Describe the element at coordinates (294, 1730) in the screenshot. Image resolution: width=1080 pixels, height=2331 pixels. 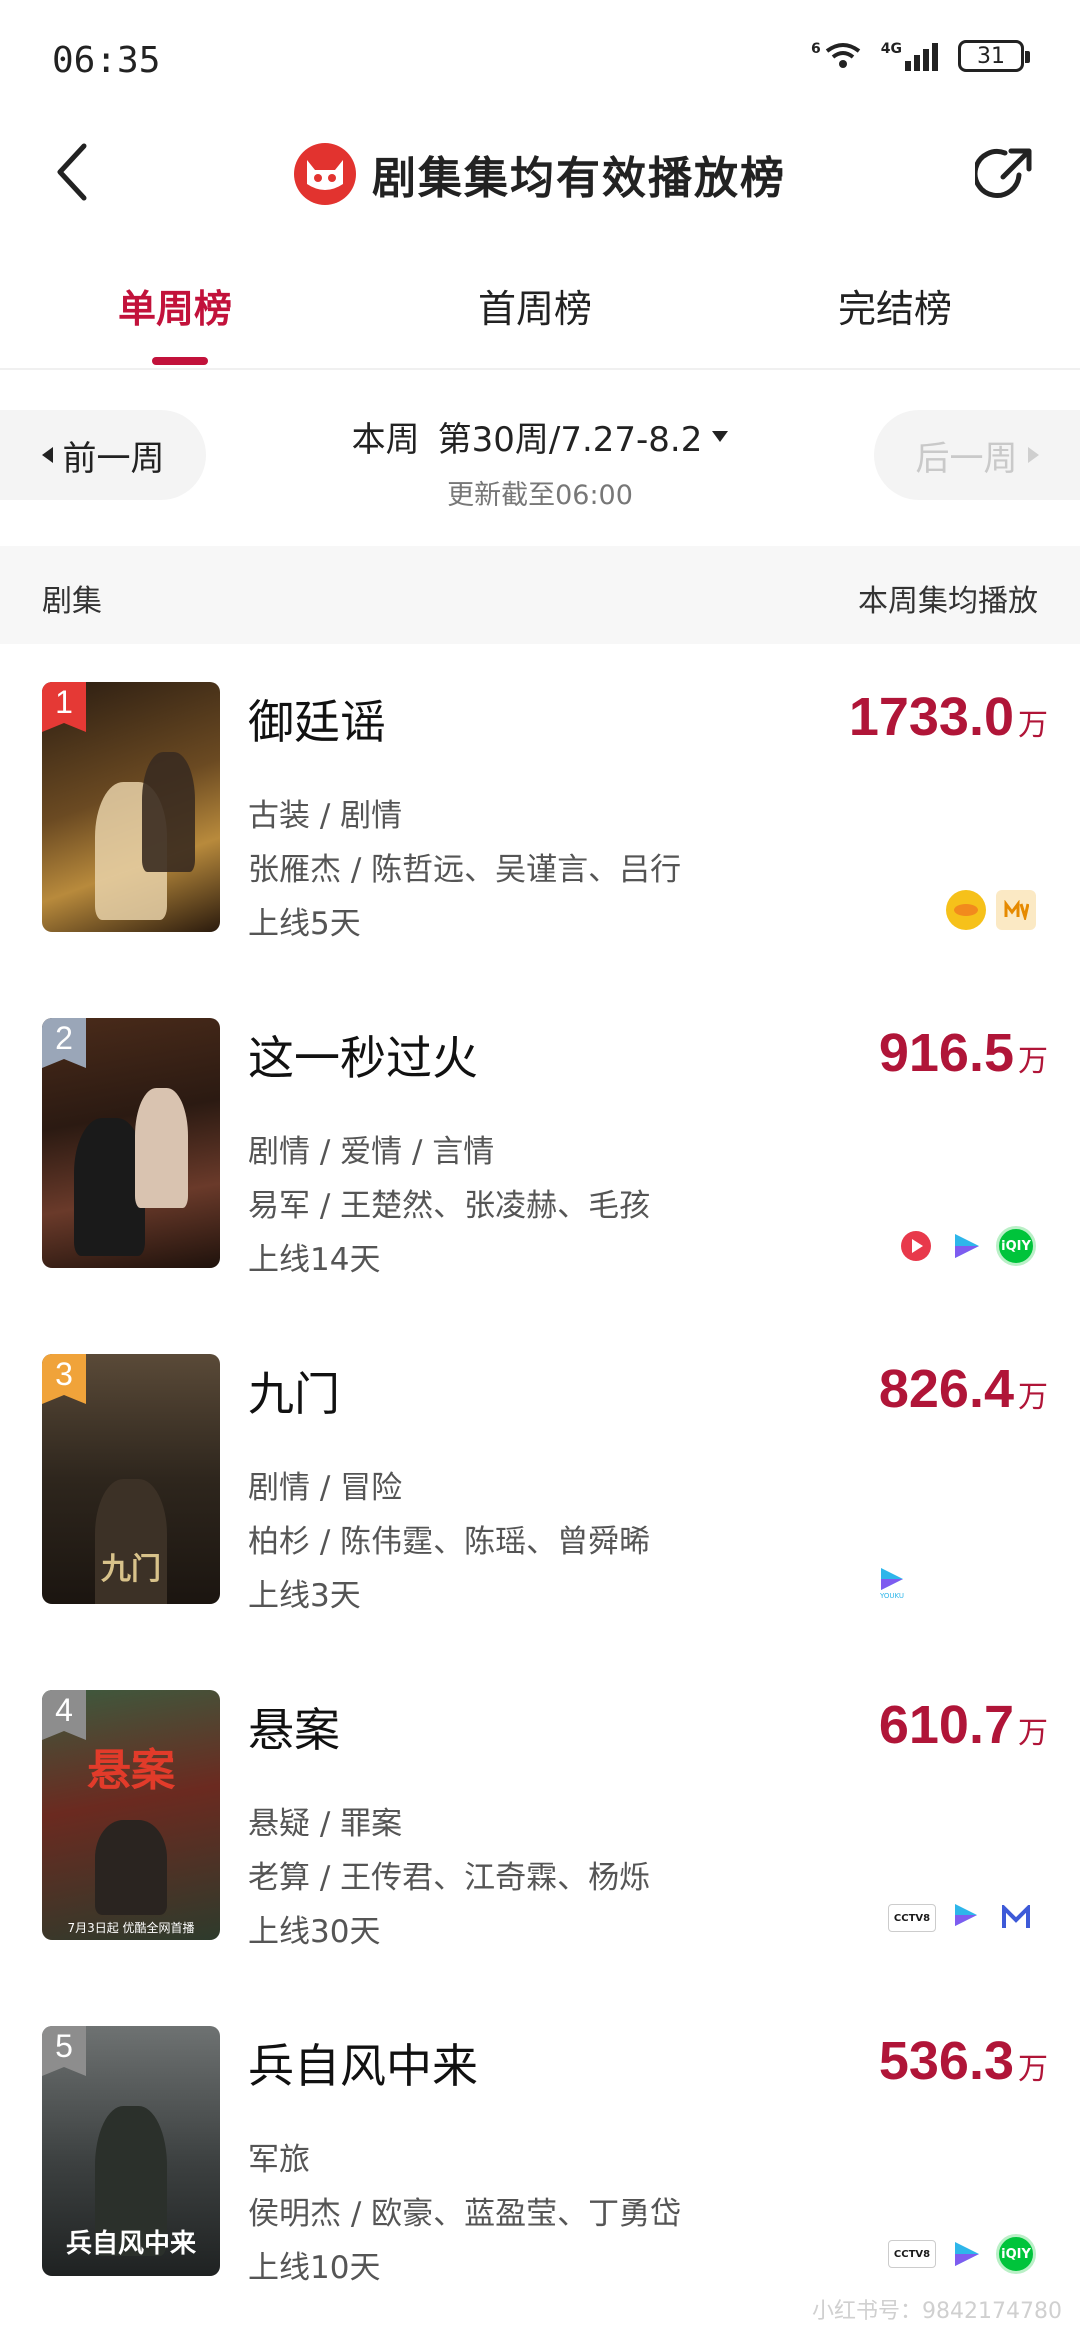
I see `drama-title: 悬案` at that location.